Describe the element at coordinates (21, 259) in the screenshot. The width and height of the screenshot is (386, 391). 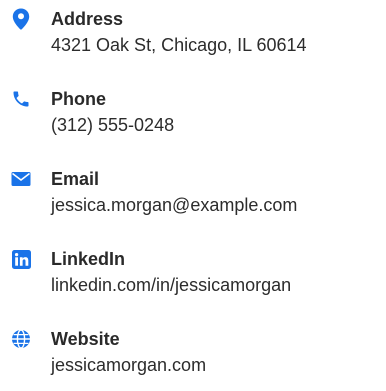
I see `linkedin-icon` at that location.